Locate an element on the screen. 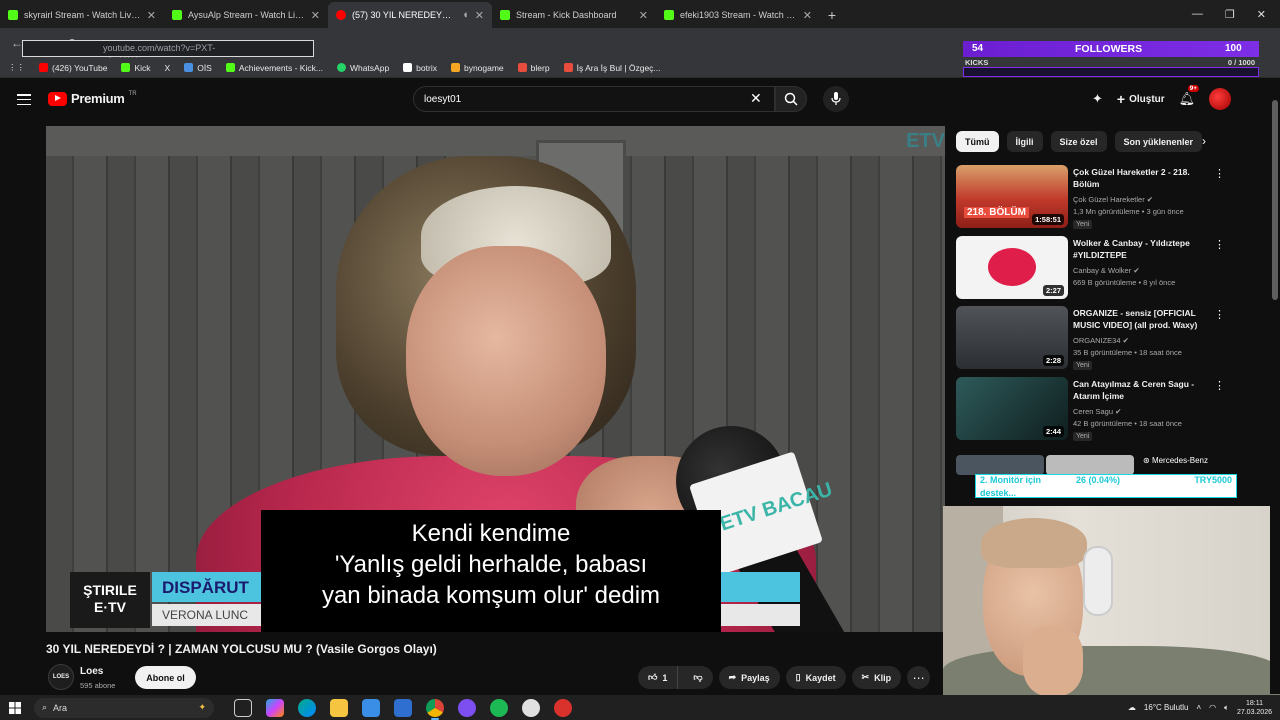 The width and height of the screenshot is (1280, 720). bookmark: OİS is located at coordinates (198, 68).